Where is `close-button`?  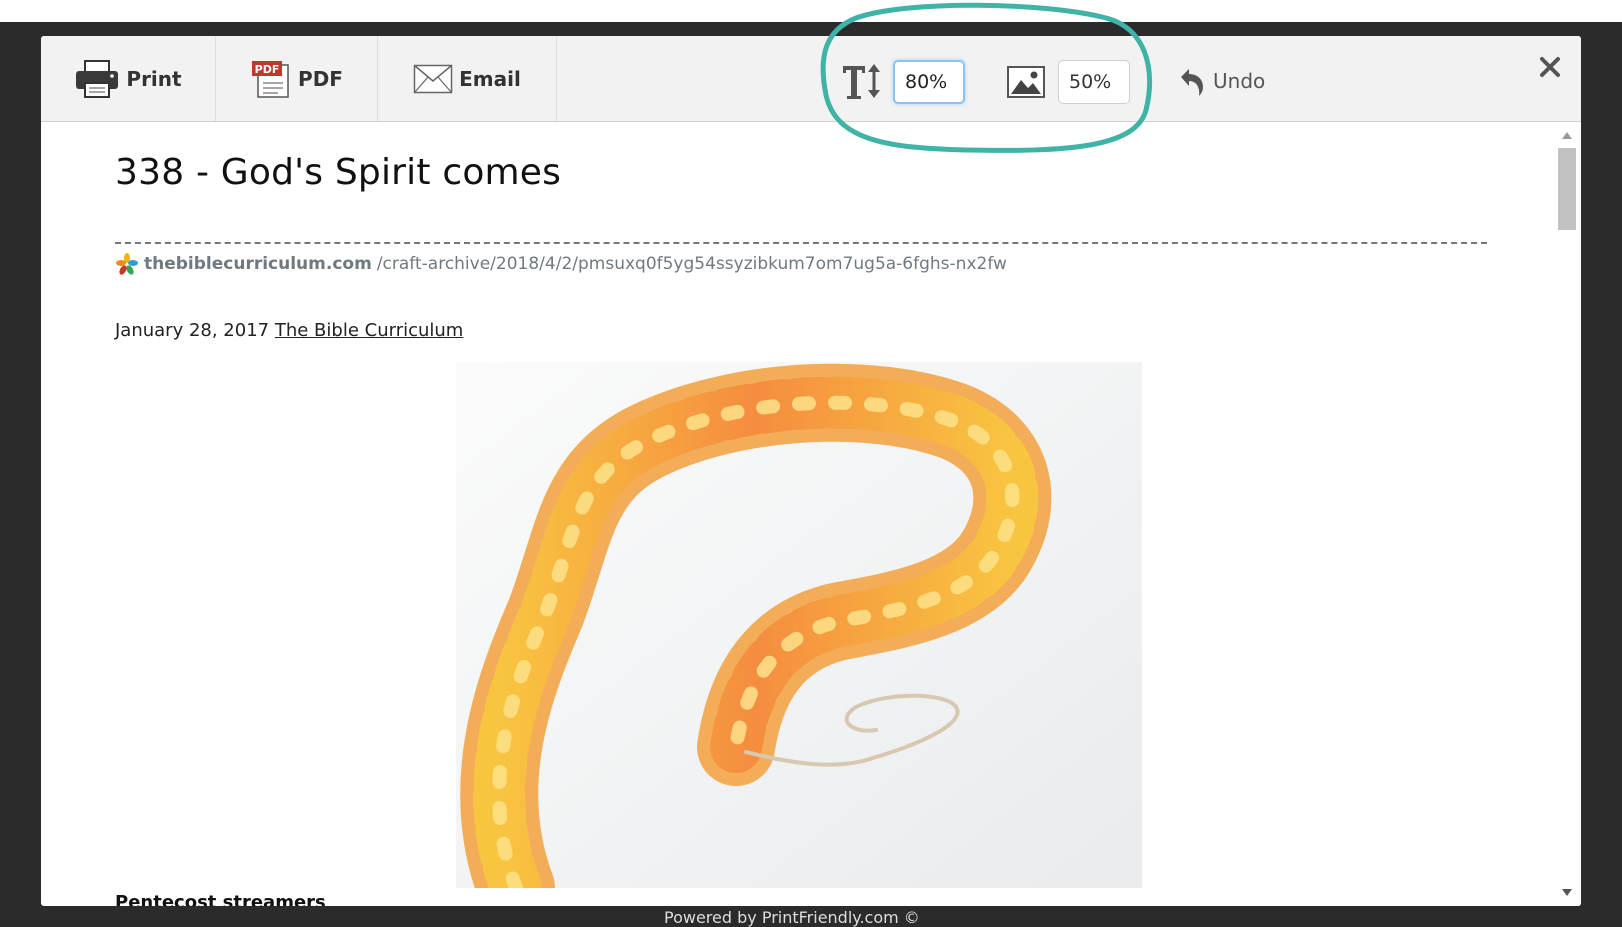 close-button is located at coordinates (1550, 67).